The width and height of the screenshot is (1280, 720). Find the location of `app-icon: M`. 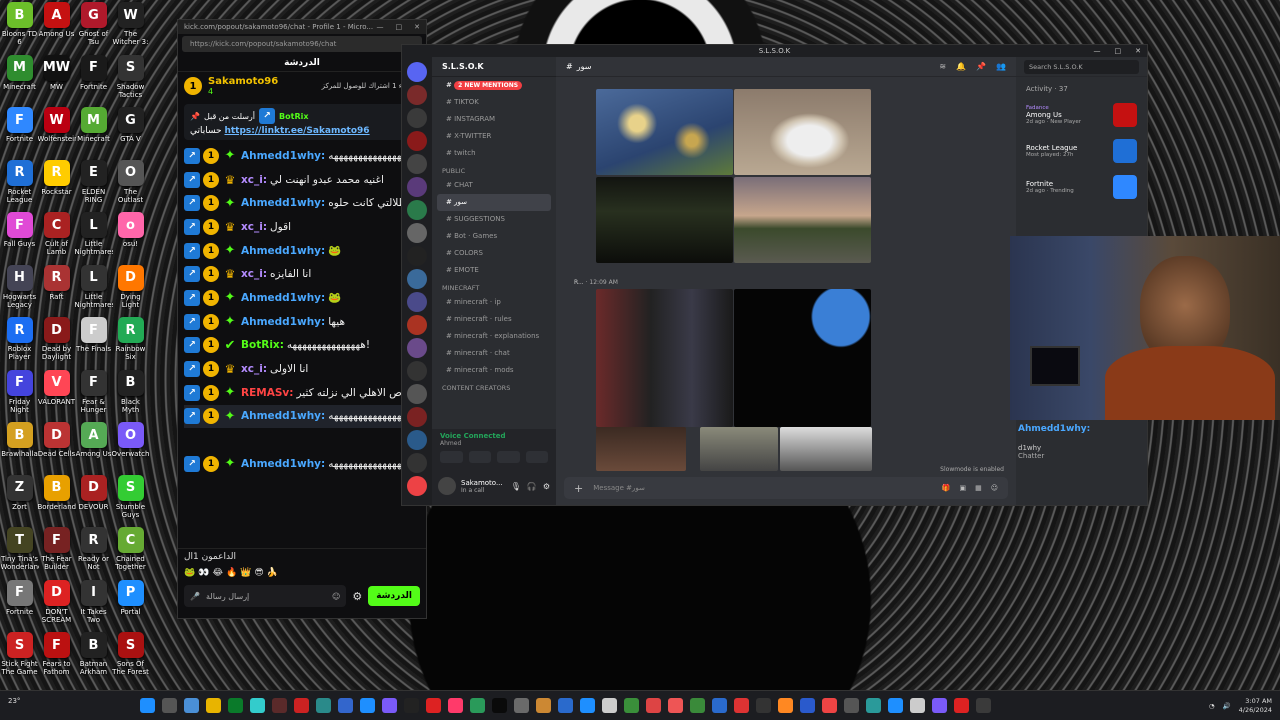

app-icon: M is located at coordinates (19, 67).